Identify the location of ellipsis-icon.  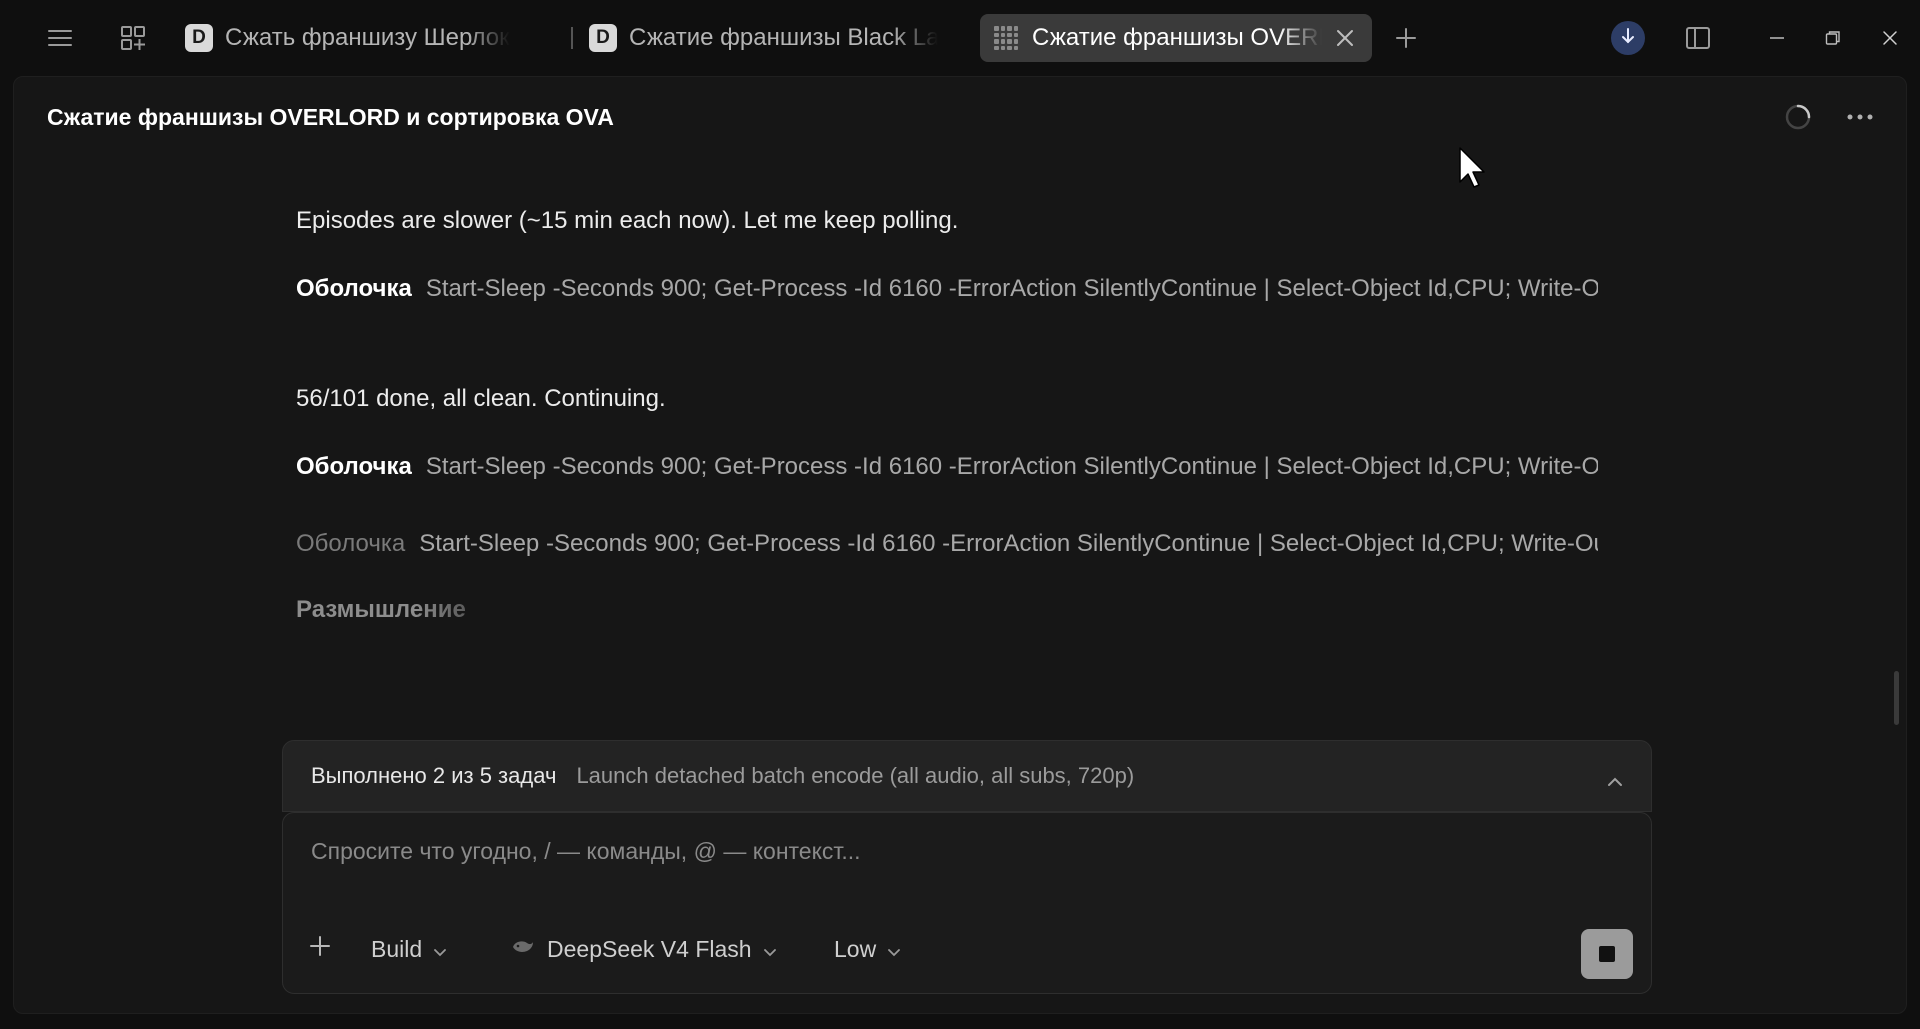
(1860, 117).